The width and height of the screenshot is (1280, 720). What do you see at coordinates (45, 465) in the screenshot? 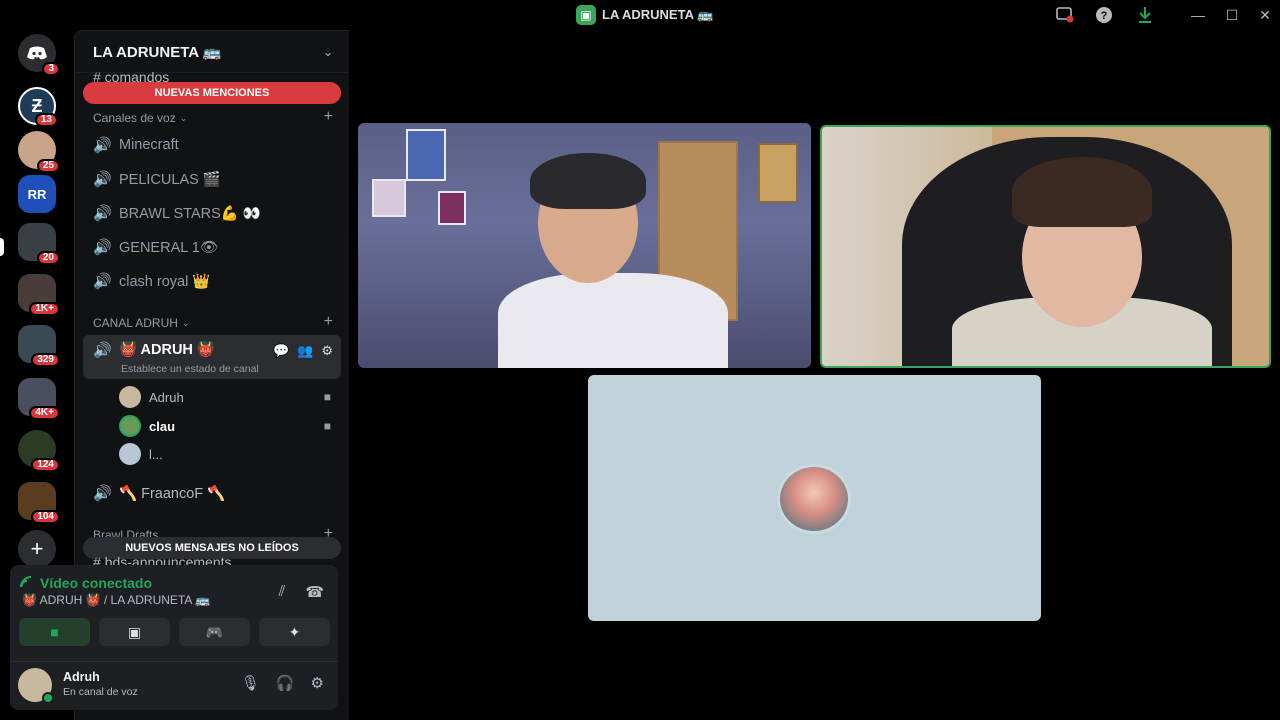
I see `server-badge: 124` at bounding box center [45, 465].